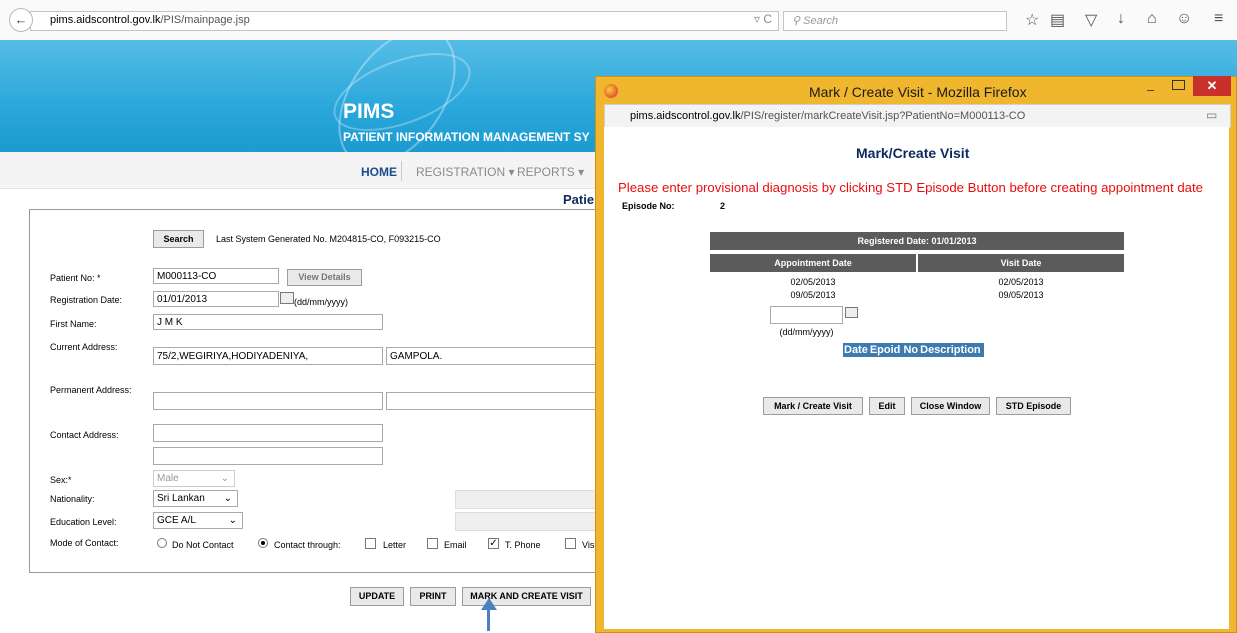 The width and height of the screenshot is (1237, 633). I want to click on popup-window-title: Mark / Create Visit - Mozilla Firefox, so click(918, 92).